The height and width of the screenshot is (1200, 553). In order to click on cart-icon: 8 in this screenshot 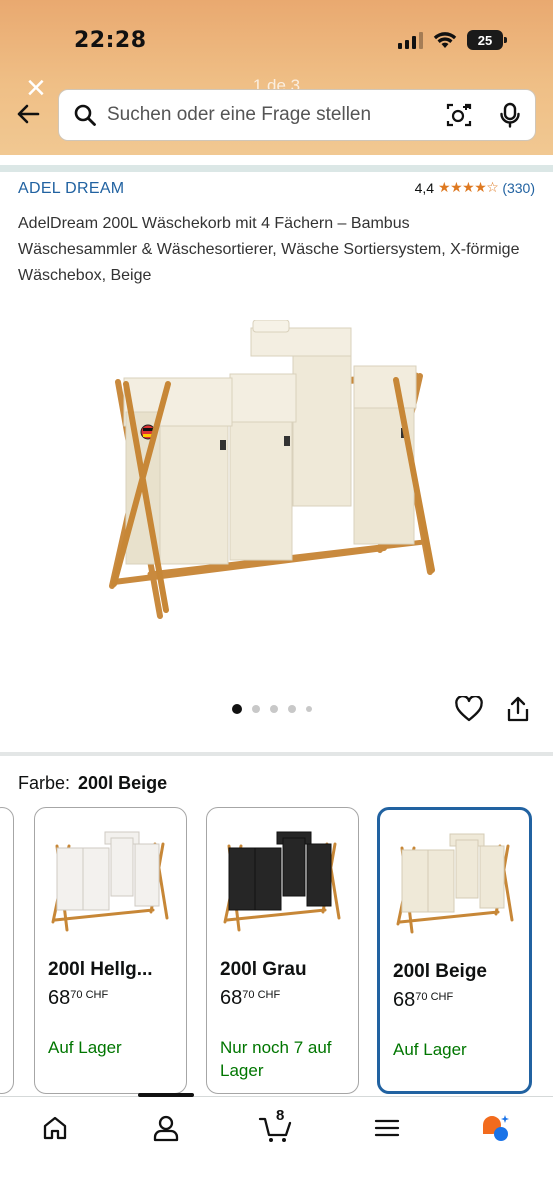, I will do `click(276, 1125)`.